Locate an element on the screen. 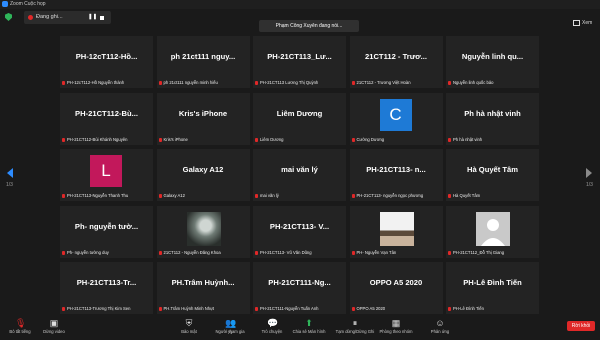  page-indicator-right: 1/3 is located at coordinates (589, 185).